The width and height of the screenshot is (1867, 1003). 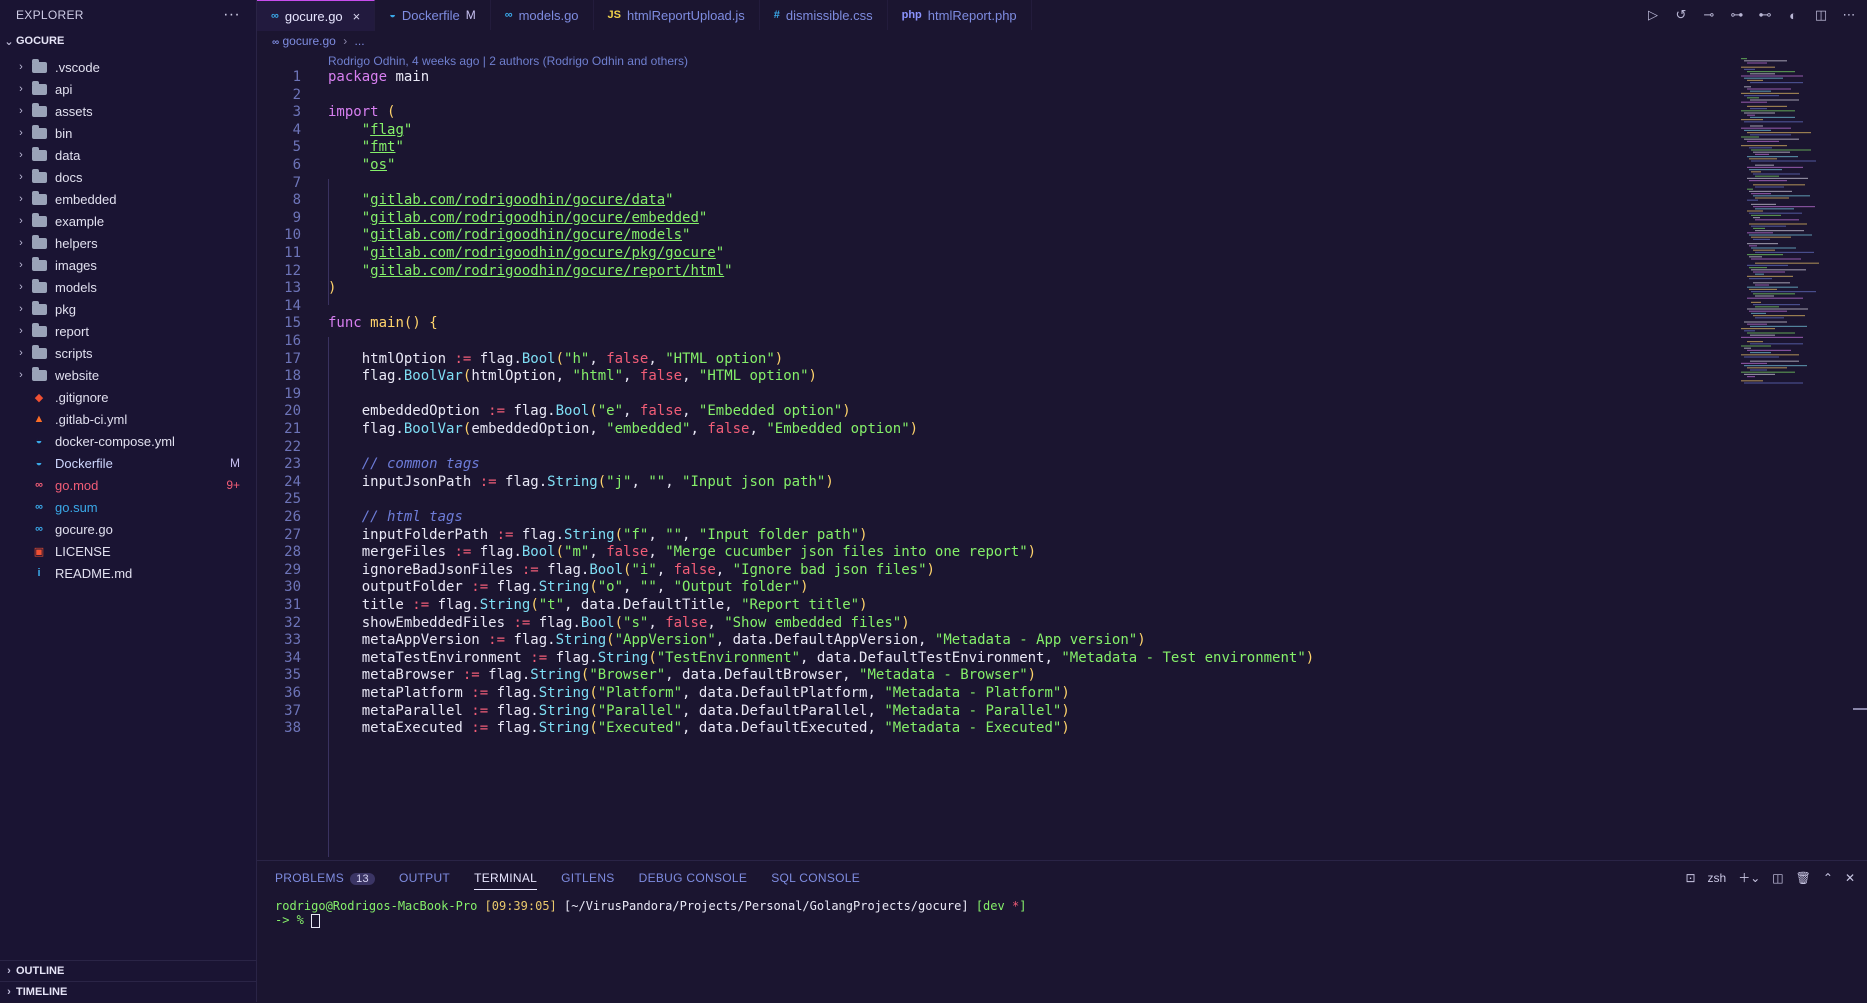 What do you see at coordinates (128, 41) in the screenshot?
I see `workspace-root: ⌄ GOCURE` at bounding box center [128, 41].